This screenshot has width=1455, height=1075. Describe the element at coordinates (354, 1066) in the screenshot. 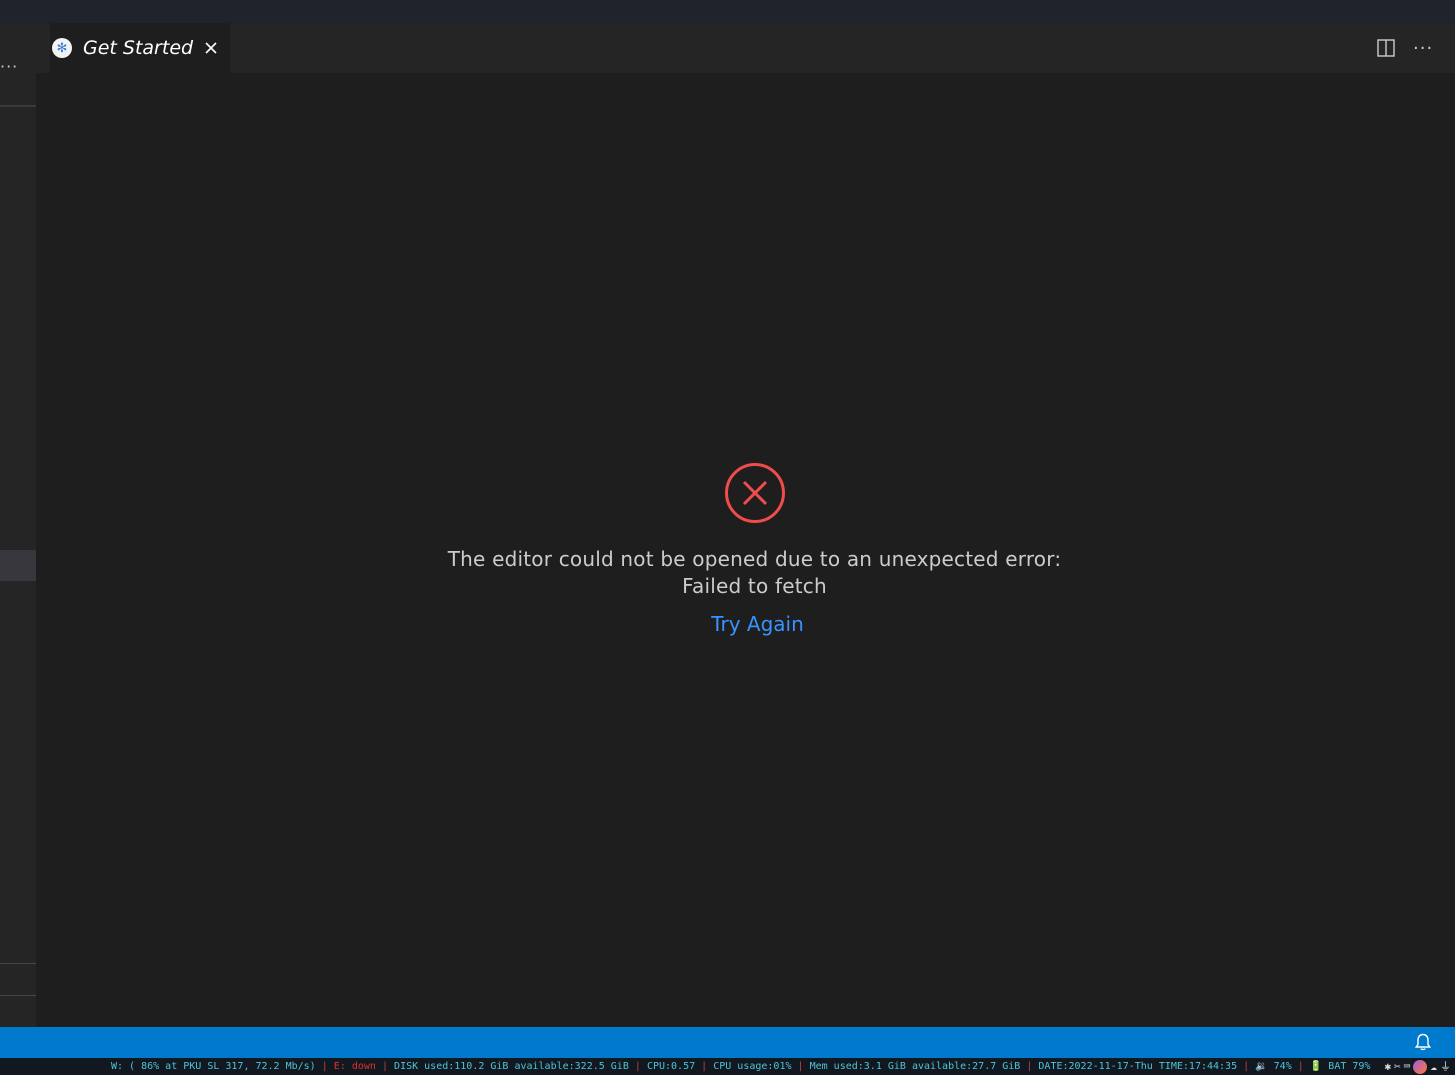

I see `ethernet-status: E: down` at that location.